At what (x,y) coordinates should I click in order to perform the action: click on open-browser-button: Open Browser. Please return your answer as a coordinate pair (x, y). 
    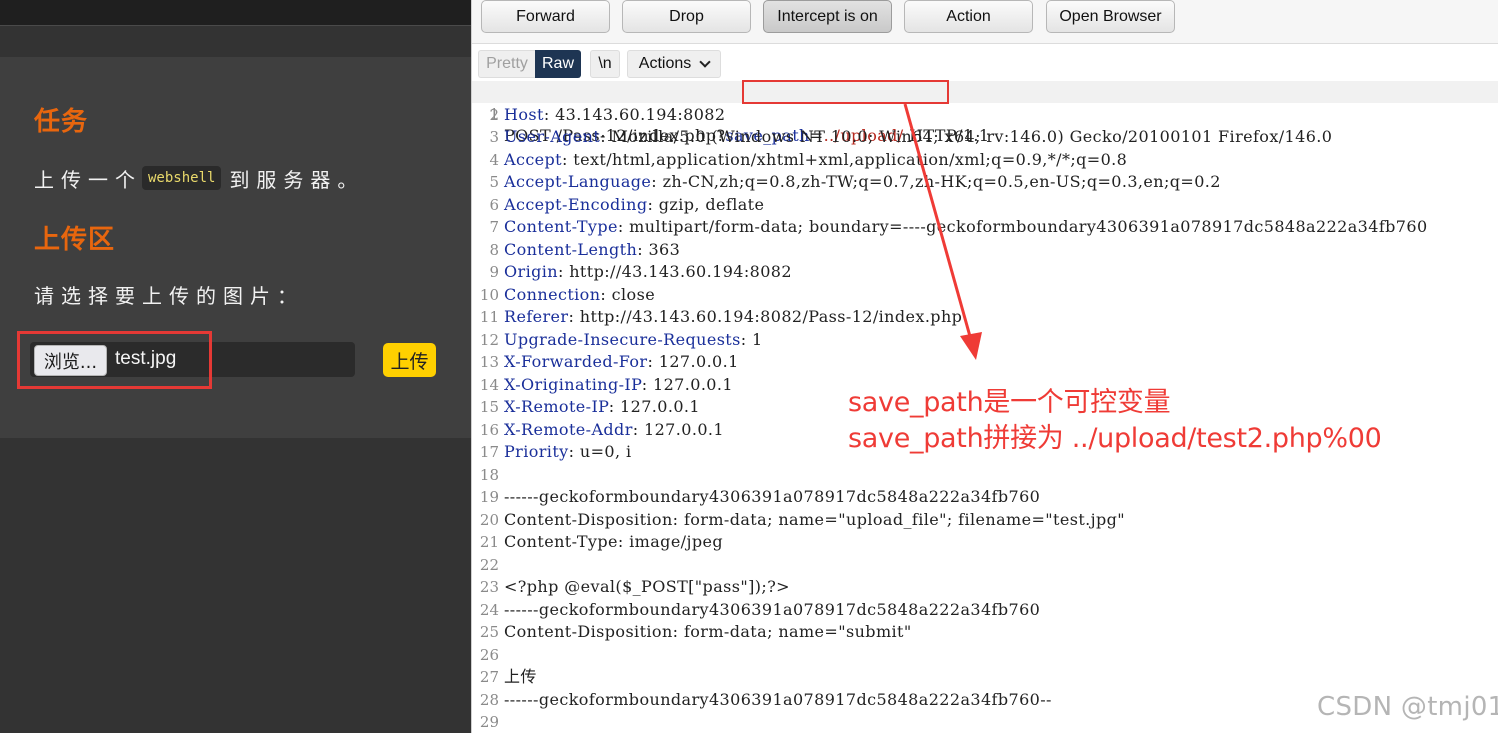
    Looking at the image, I should click on (1110, 16).